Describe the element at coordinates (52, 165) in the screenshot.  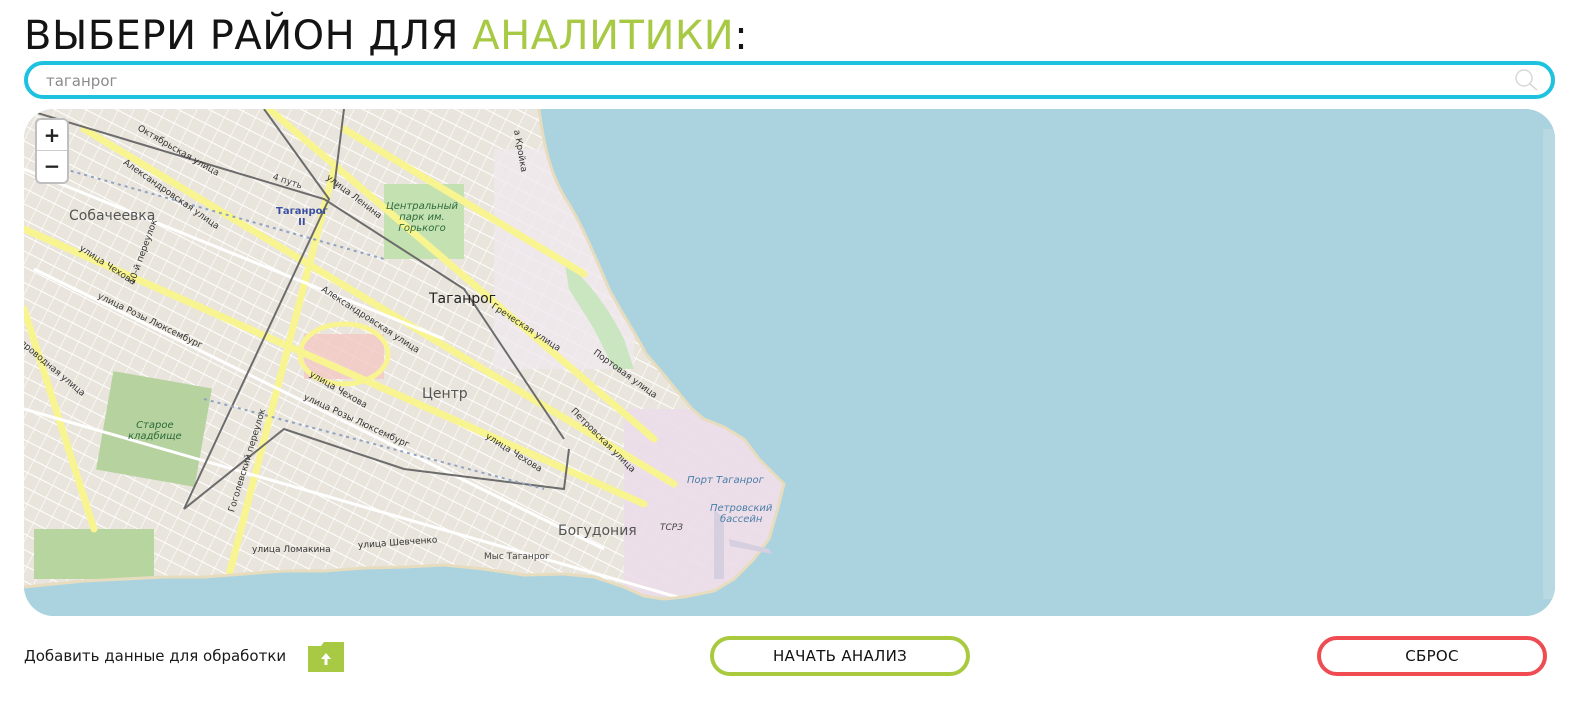
I see `zoom-out-button: −` at that location.